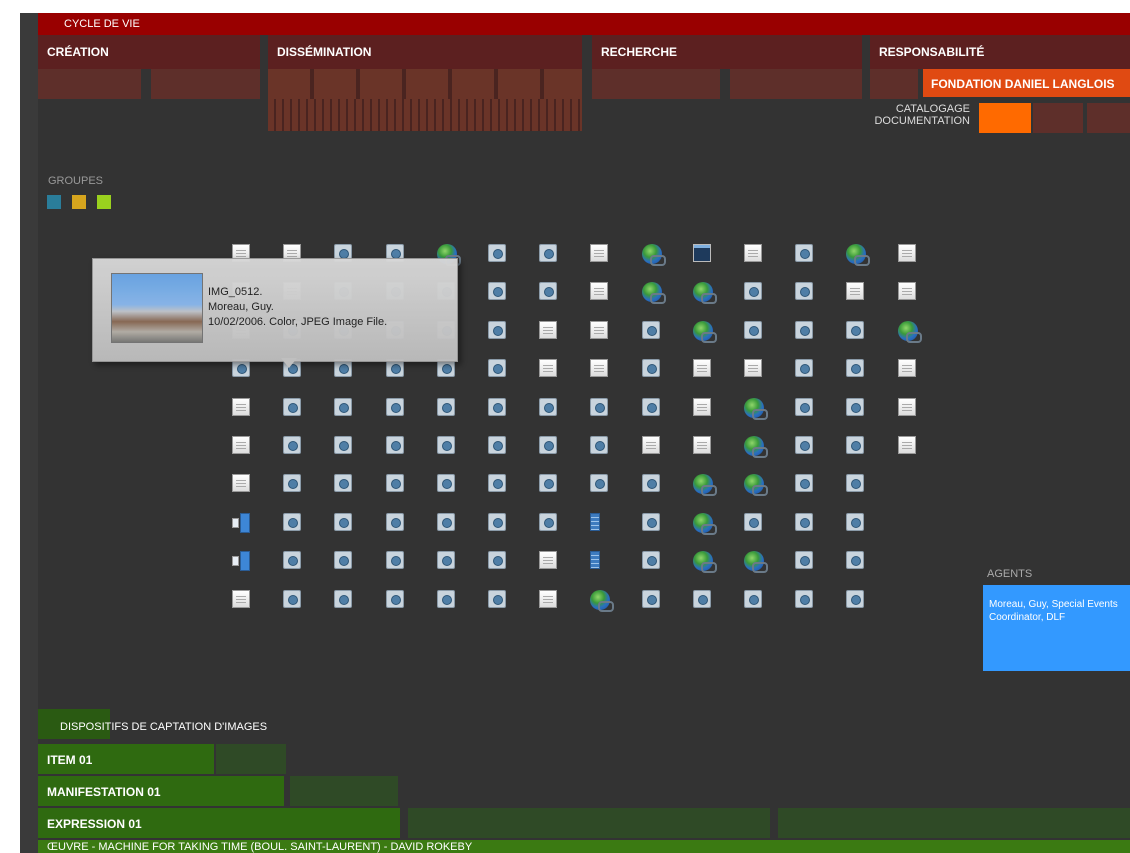  Describe the element at coordinates (701, 253) in the screenshot. I see `terminal-icon` at that location.